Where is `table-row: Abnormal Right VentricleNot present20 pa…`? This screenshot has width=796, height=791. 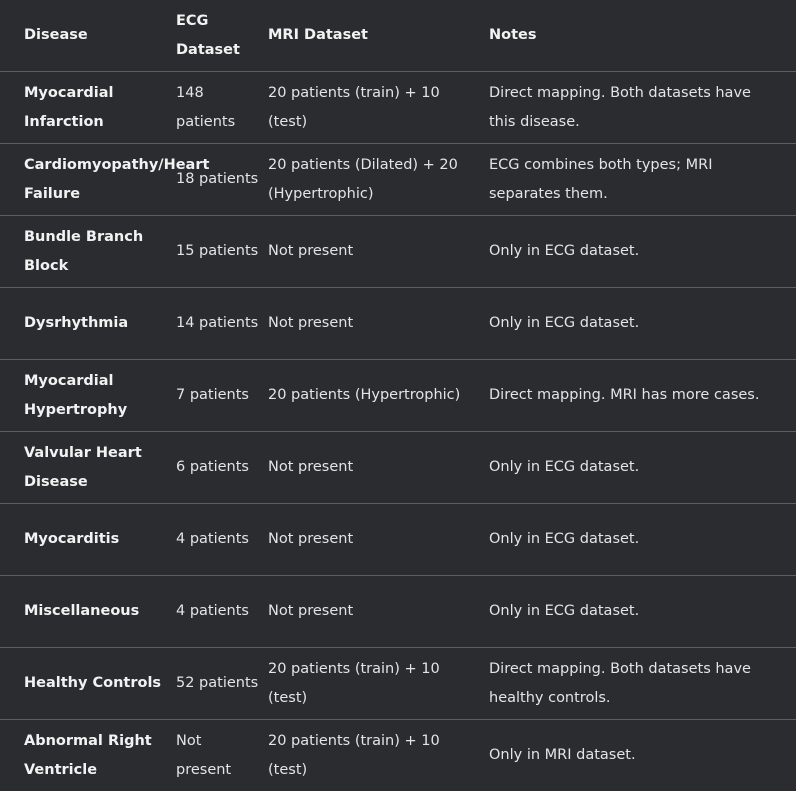 table-row: Abnormal Right VentricleNot present20 pa… is located at coordinates (398, 755).